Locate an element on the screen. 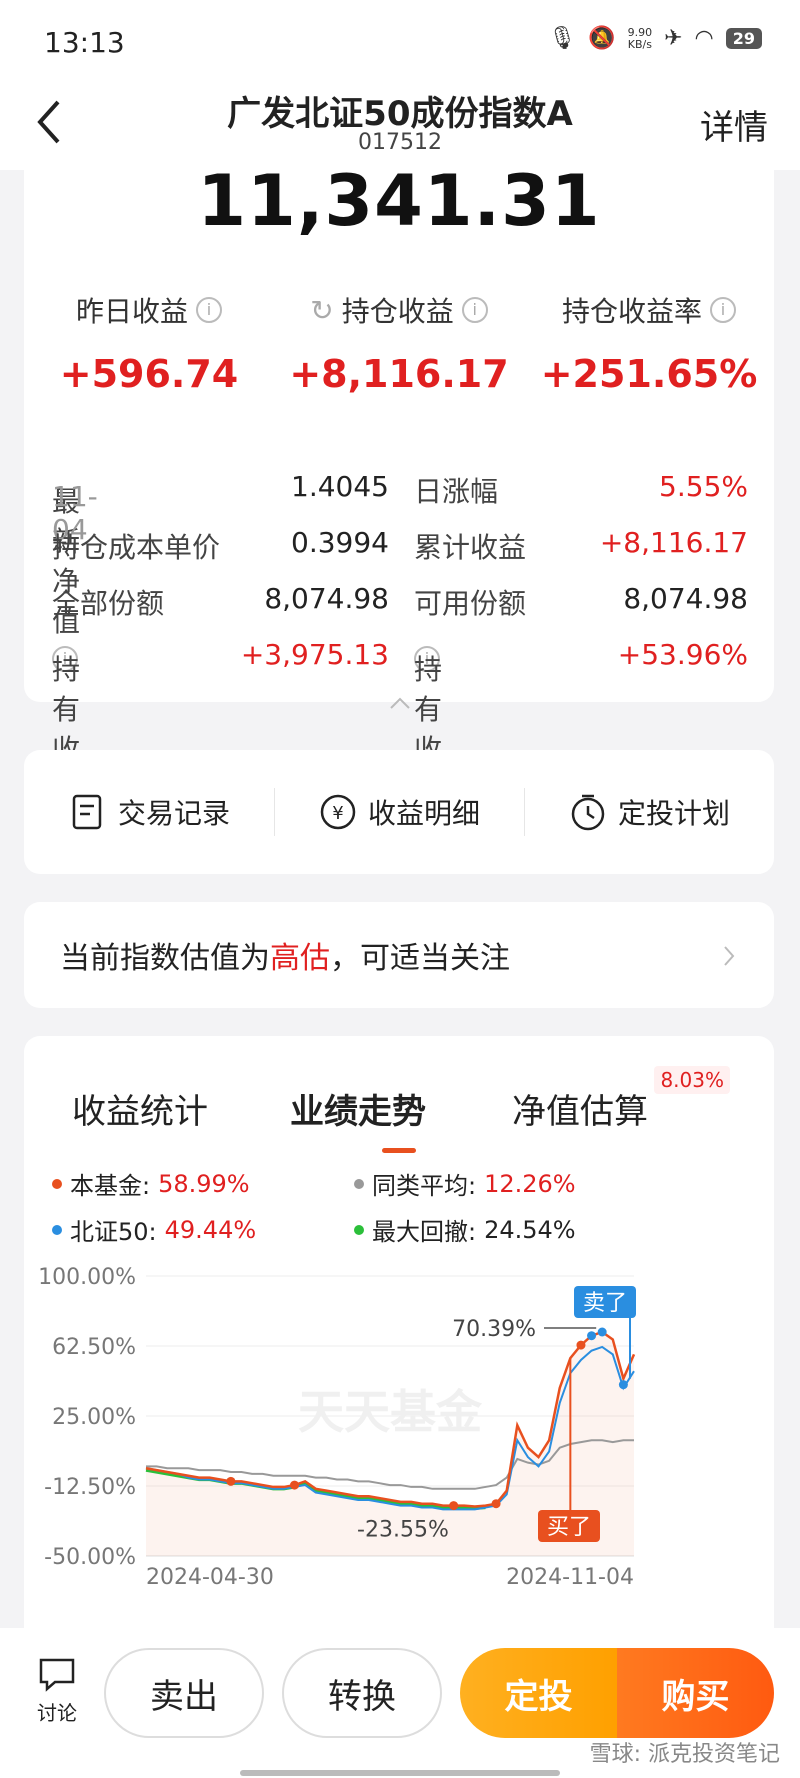  chevron-right-icon is located at coordinates (729, 956).